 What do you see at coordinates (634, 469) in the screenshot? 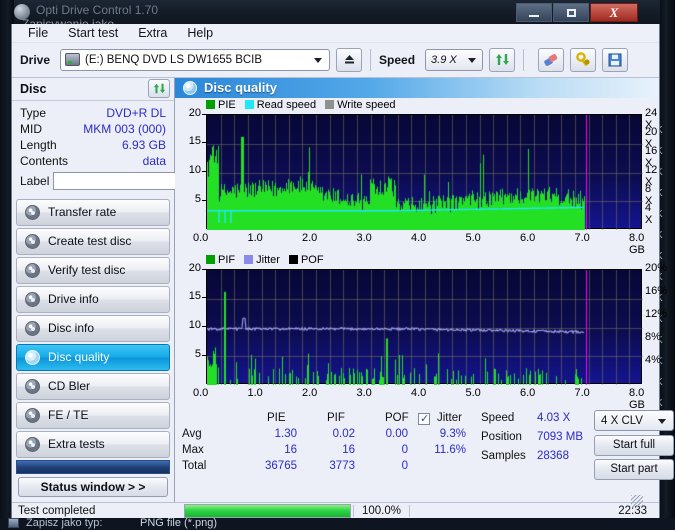
I see `start-part-button: Start part` at bounding box center [634, 469].